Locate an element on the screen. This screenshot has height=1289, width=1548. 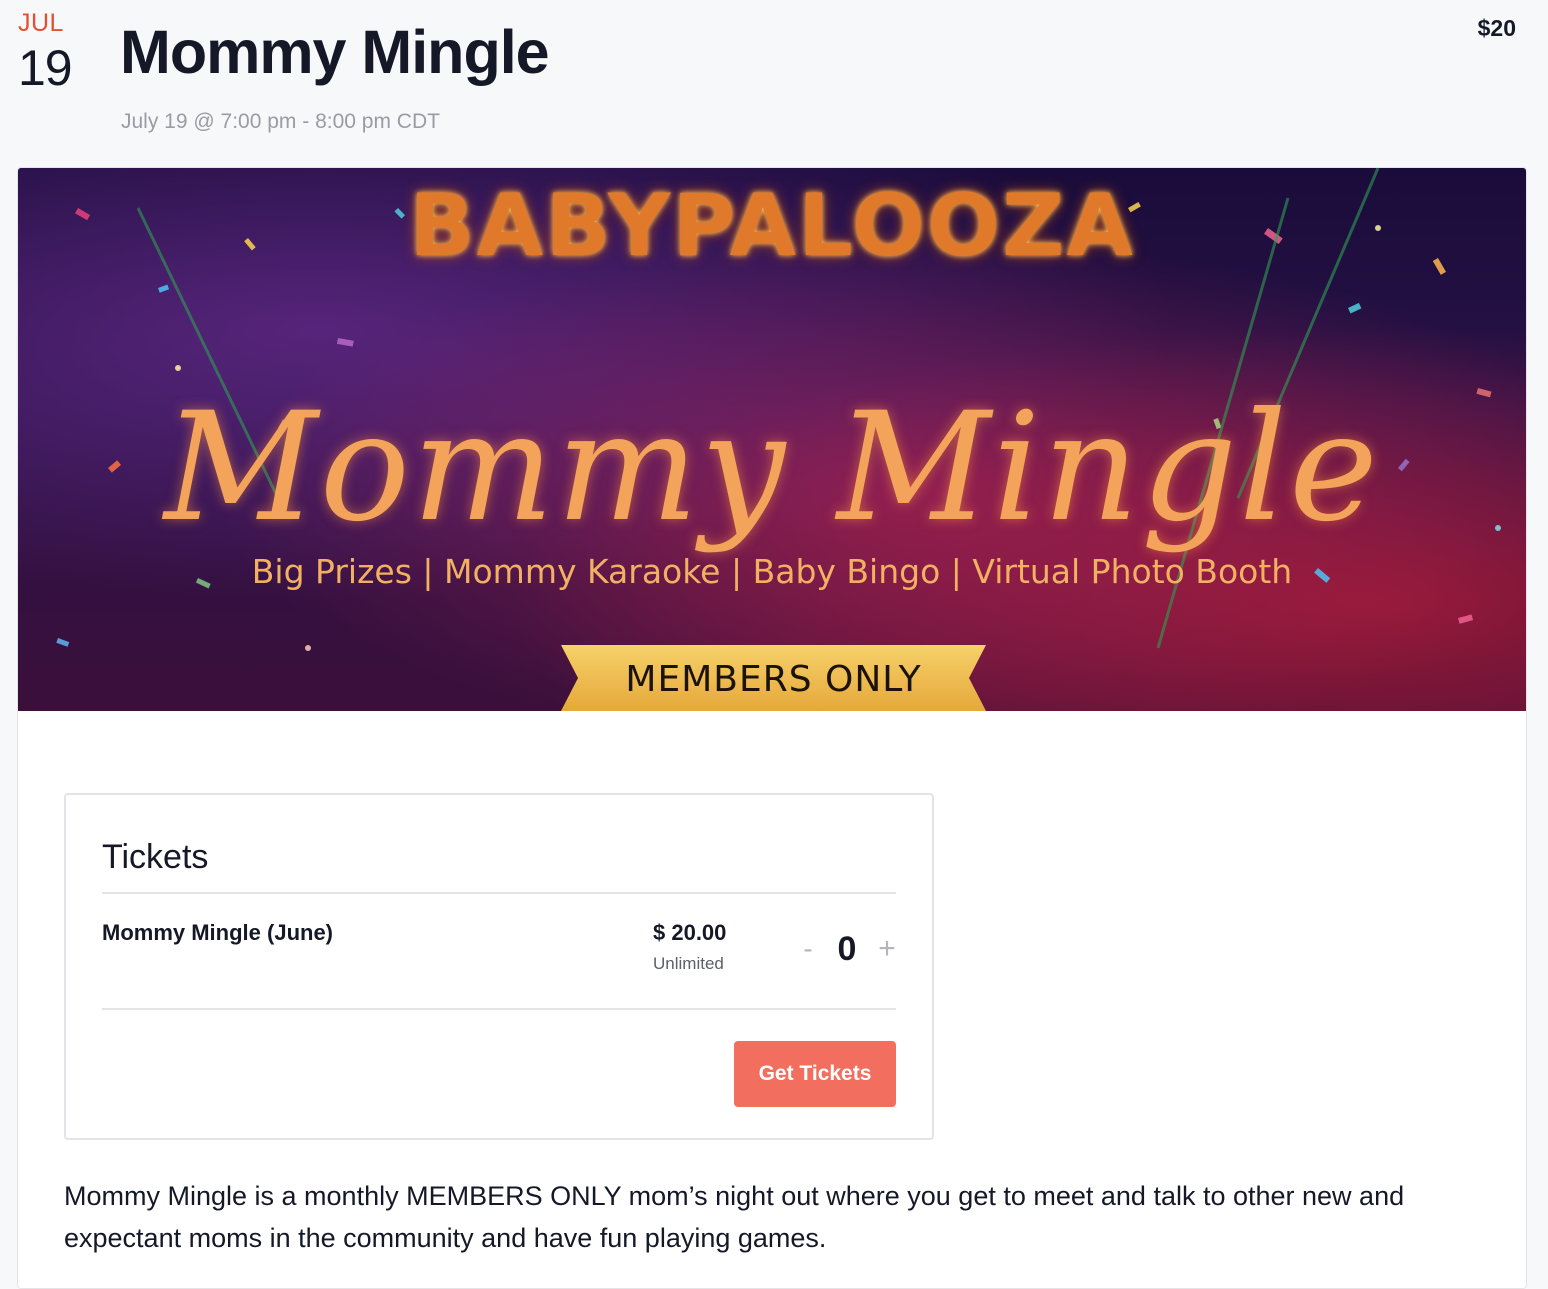
event-price: $20 is located at coordinates (1496, 28).